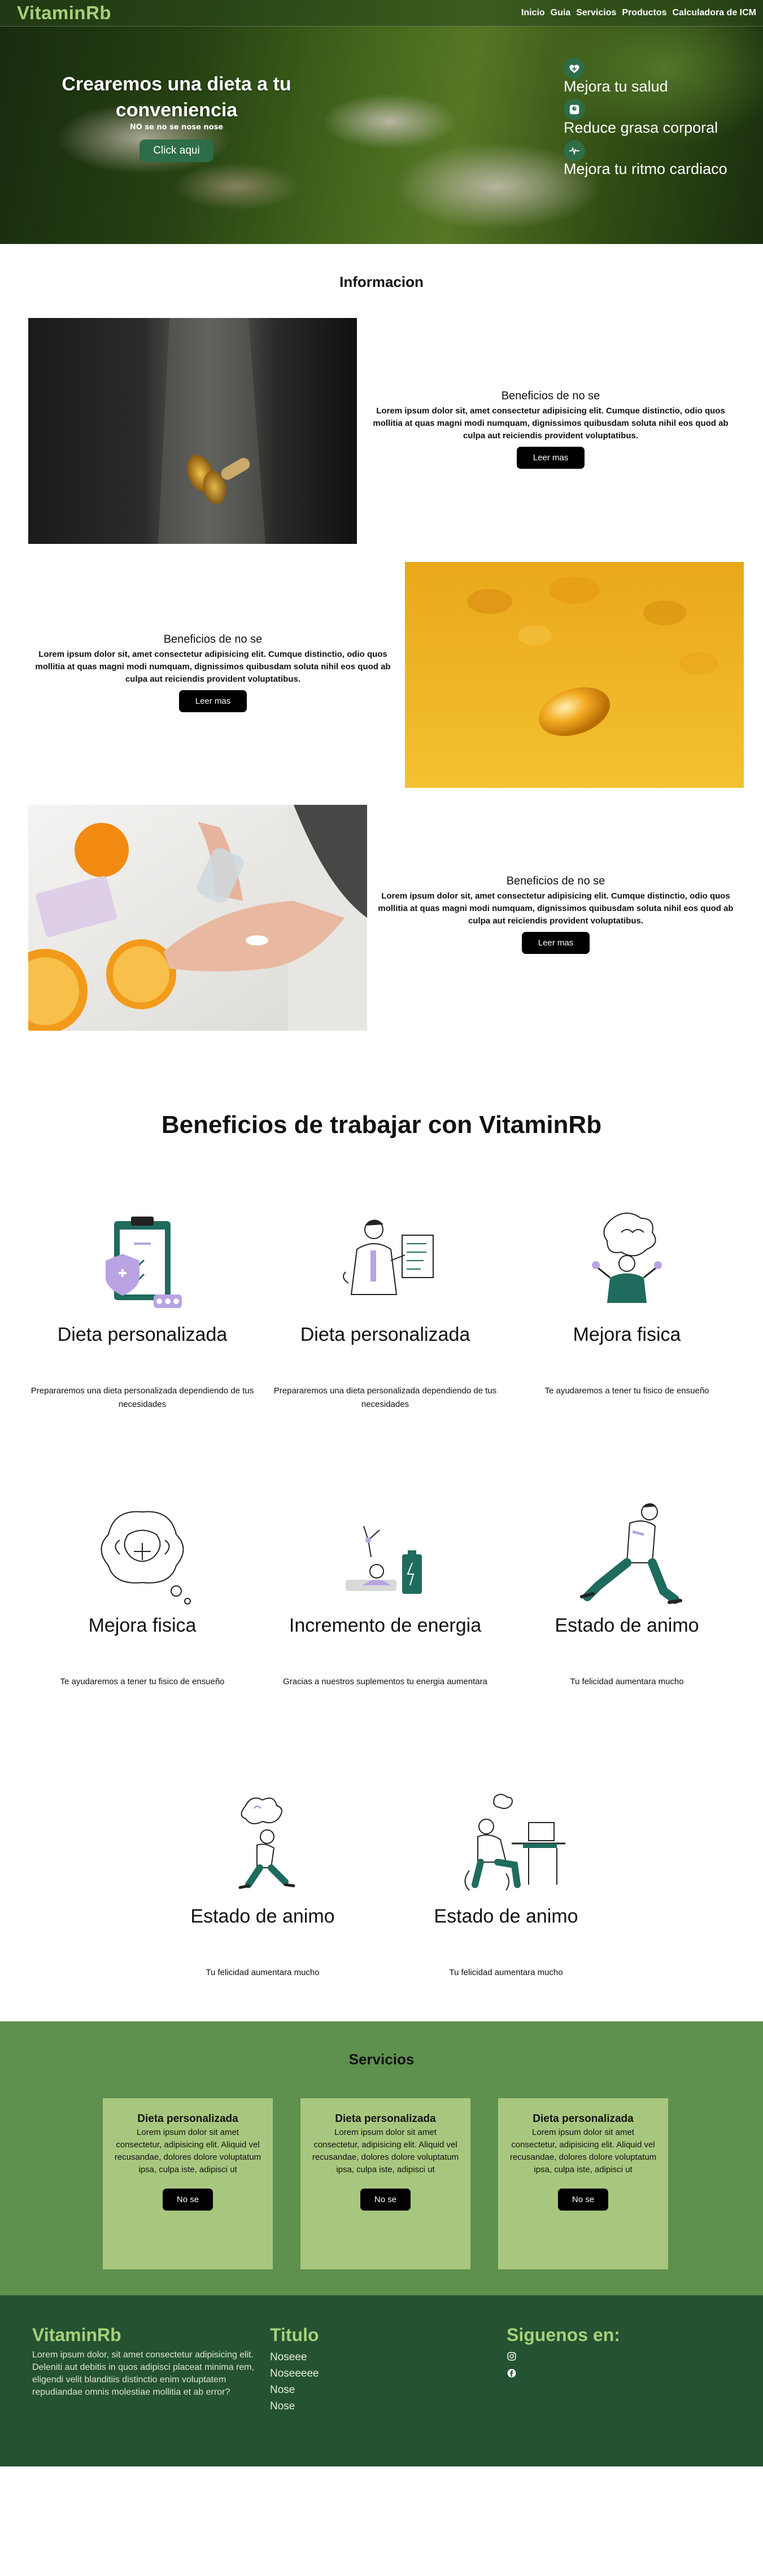 The height and width of the screenshot is (2576, 763). I want to click on facebook-icon, so click(597, 2374).